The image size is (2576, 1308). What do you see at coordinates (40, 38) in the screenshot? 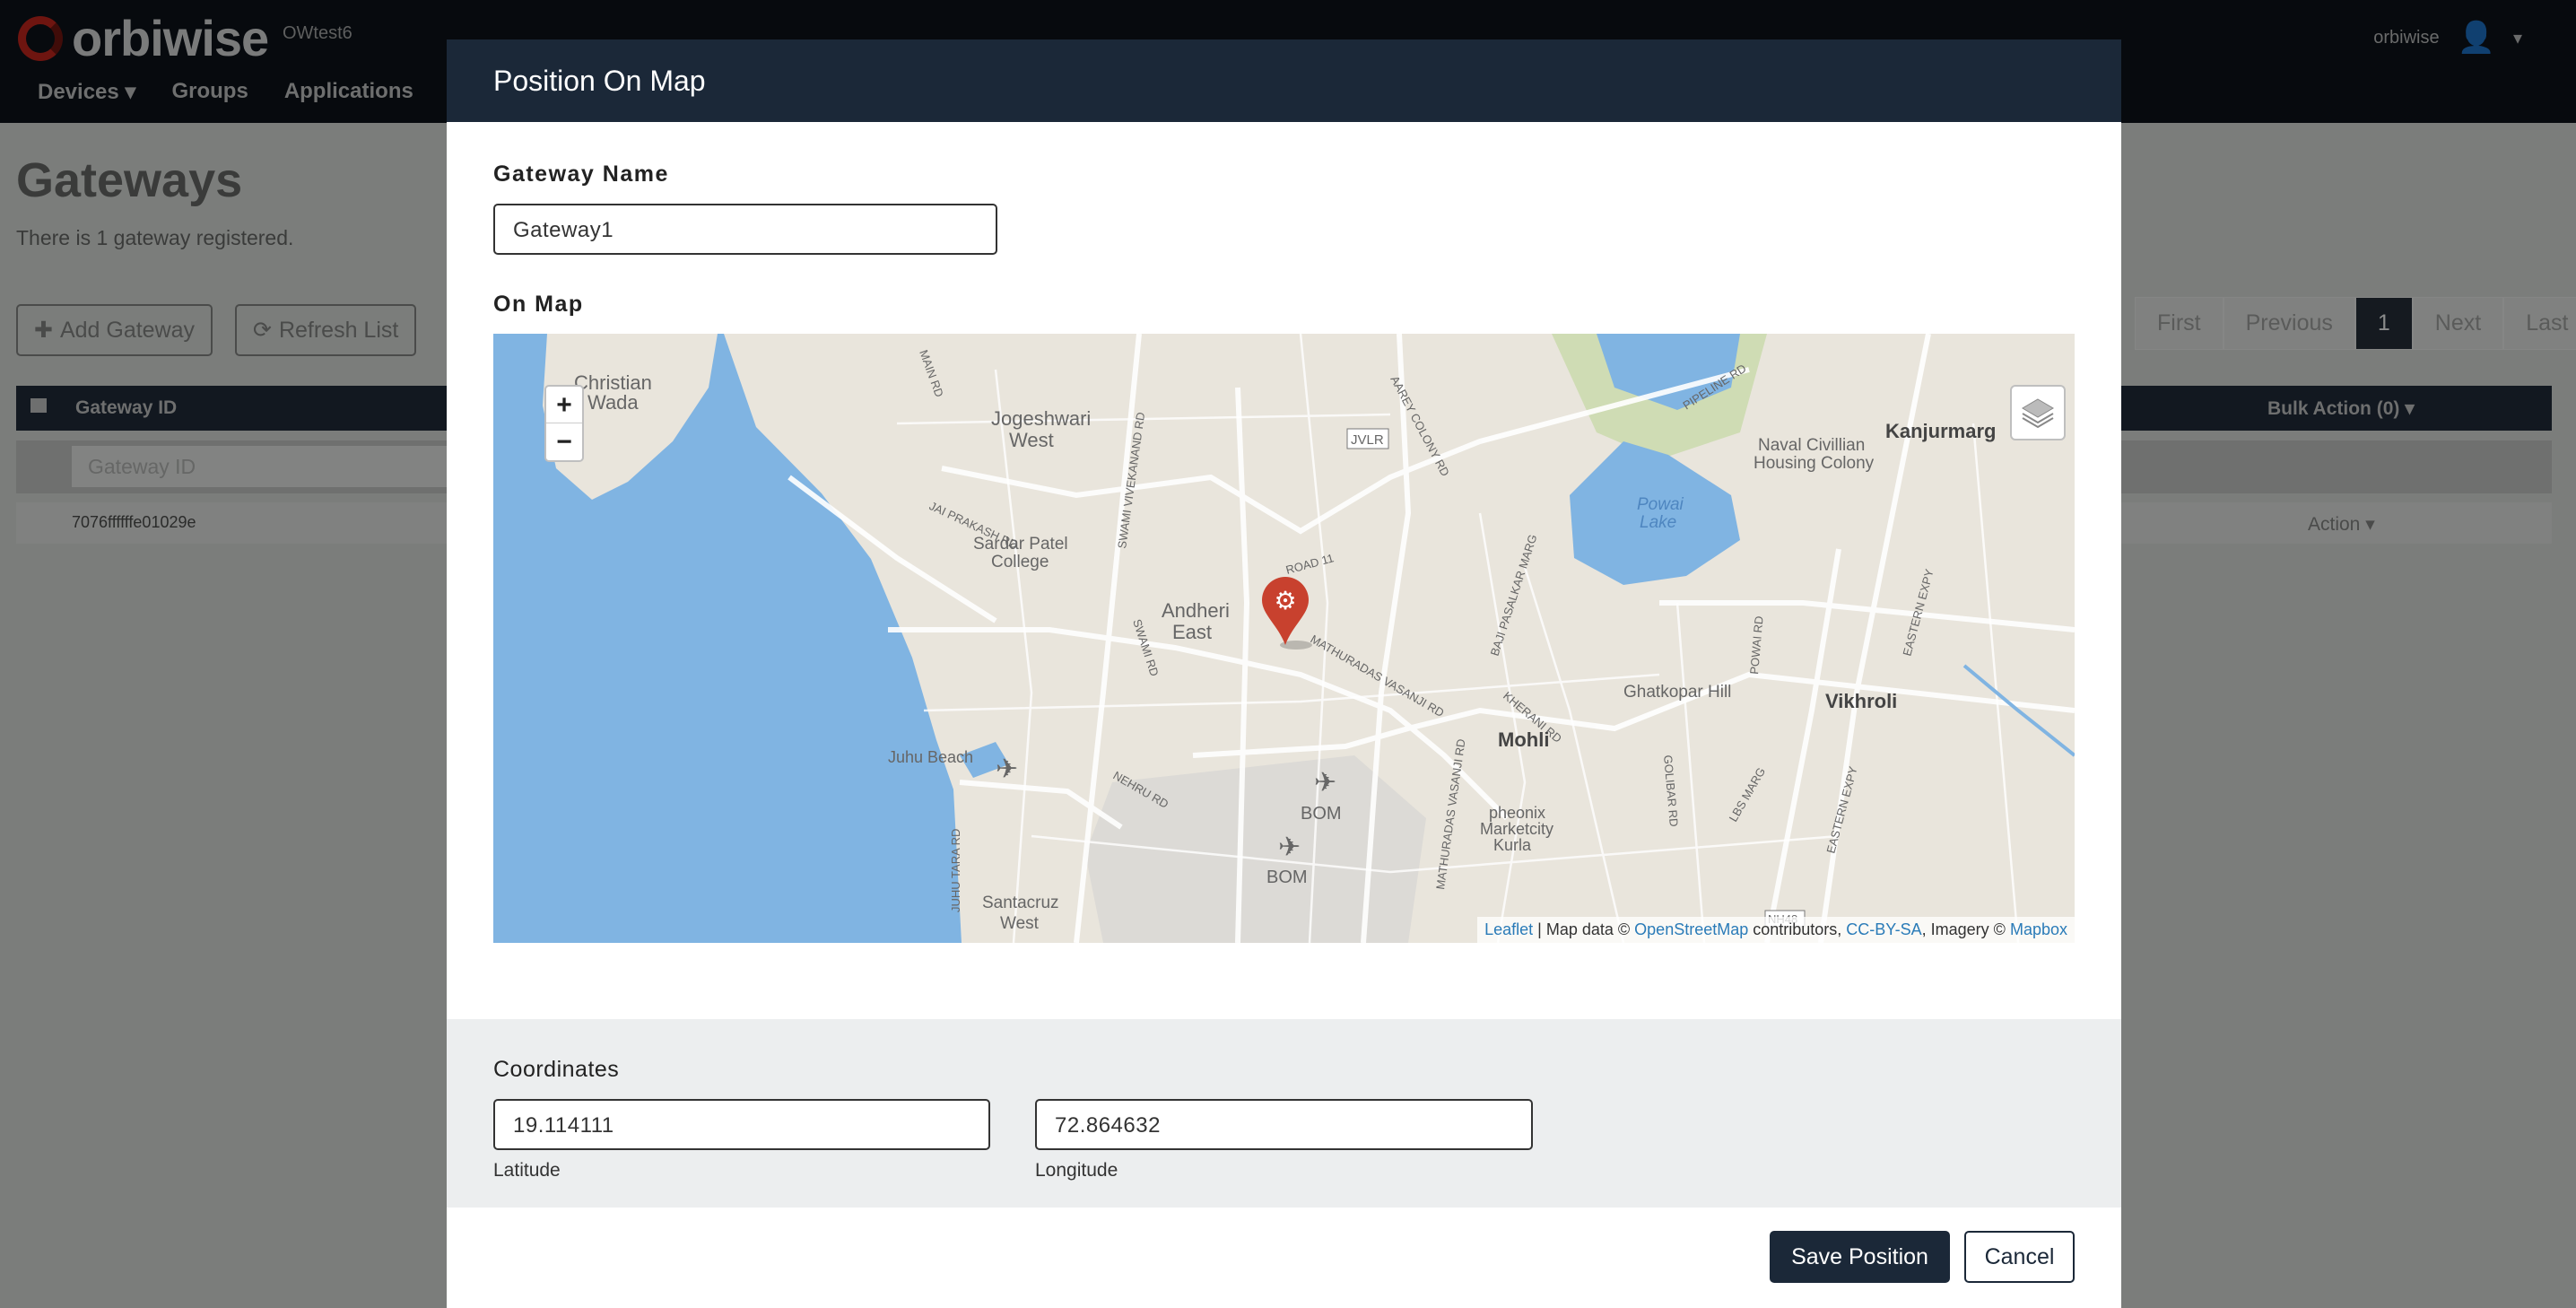
I see `logo-ring-icon` at bounding box center [40, 38].